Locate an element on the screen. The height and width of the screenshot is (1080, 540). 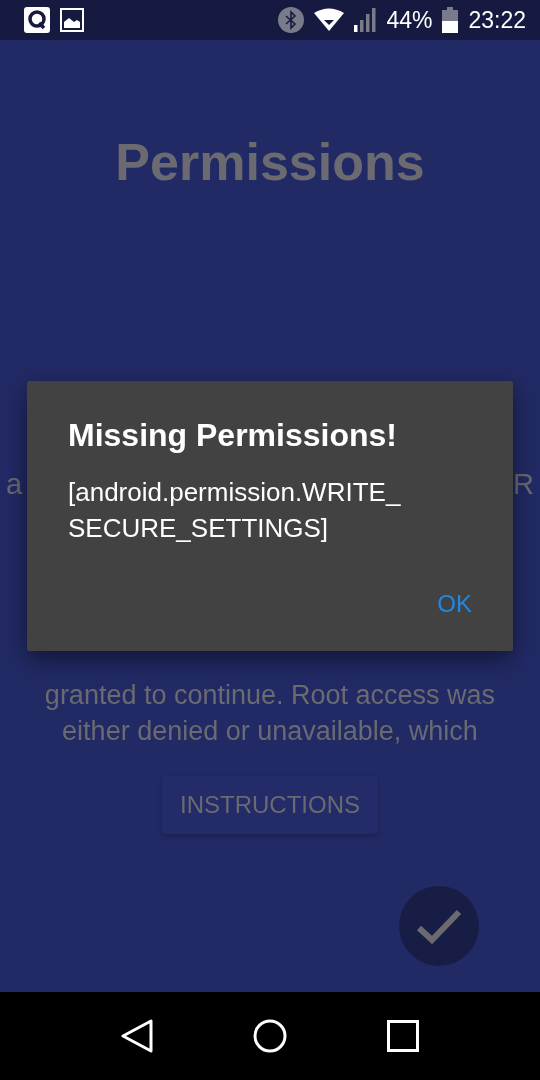
covered-text-fragment: R is located at coordinates (523, 484).